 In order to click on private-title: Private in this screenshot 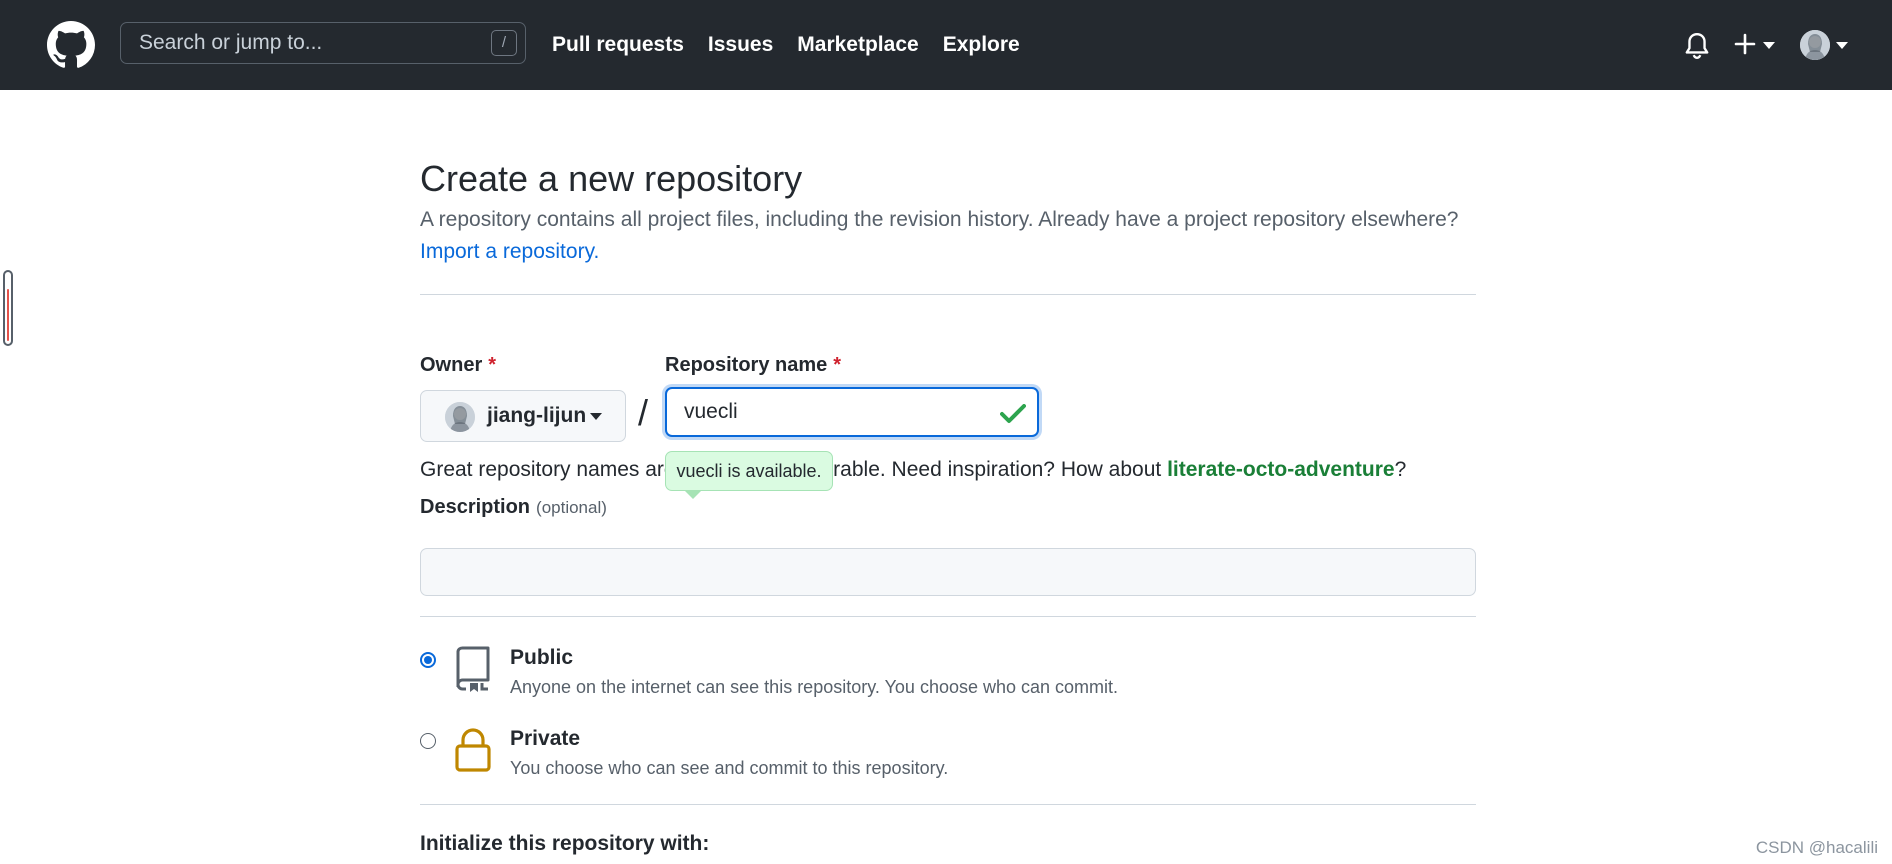, I will do `click(545, 738)`.